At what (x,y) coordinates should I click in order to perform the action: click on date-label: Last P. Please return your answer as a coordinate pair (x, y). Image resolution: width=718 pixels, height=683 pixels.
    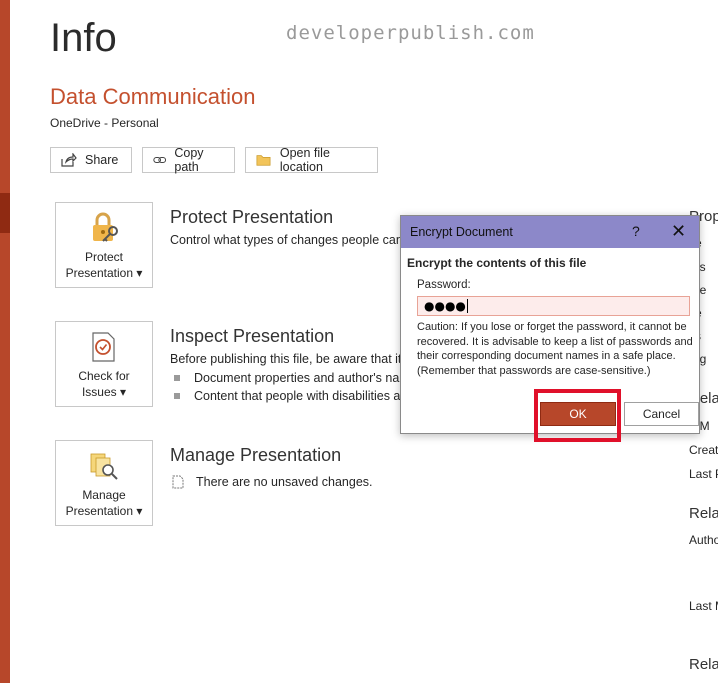
    Looking at the image, I should click on (703, 474).